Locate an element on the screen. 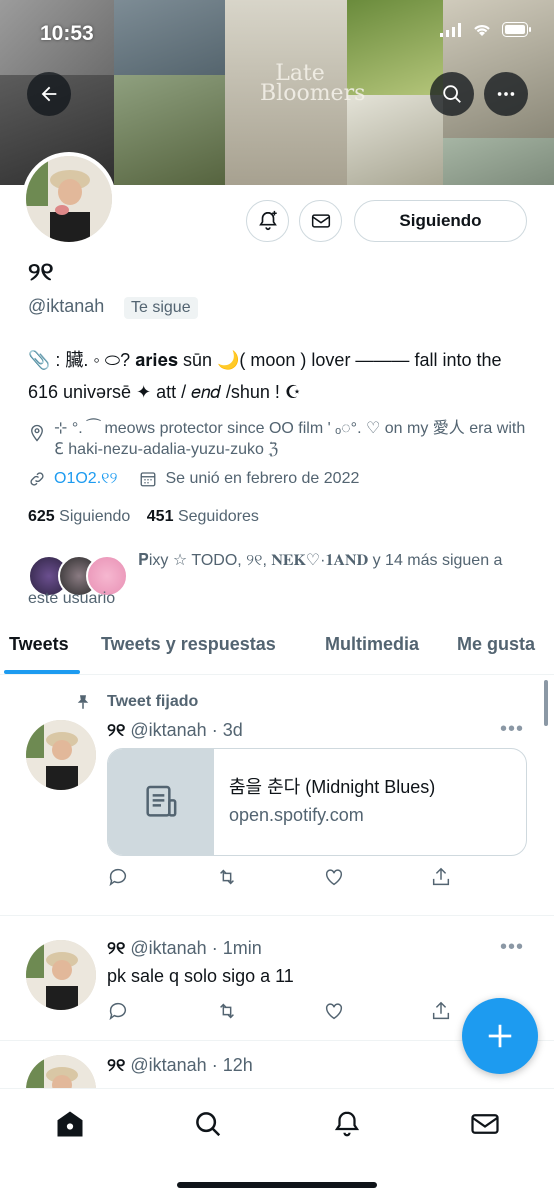 This screenshot has width=554, height=1200. tab-media: Multimedia is located at coordinates (372, 644).